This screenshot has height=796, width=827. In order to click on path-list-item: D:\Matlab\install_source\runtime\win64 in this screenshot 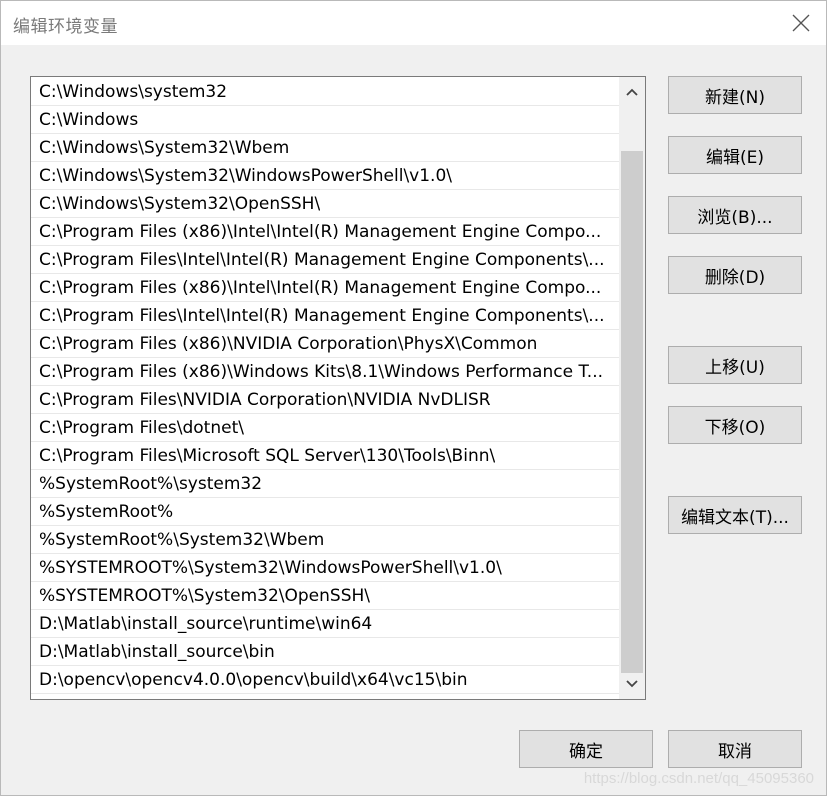, I will do `click(325, 624)`.